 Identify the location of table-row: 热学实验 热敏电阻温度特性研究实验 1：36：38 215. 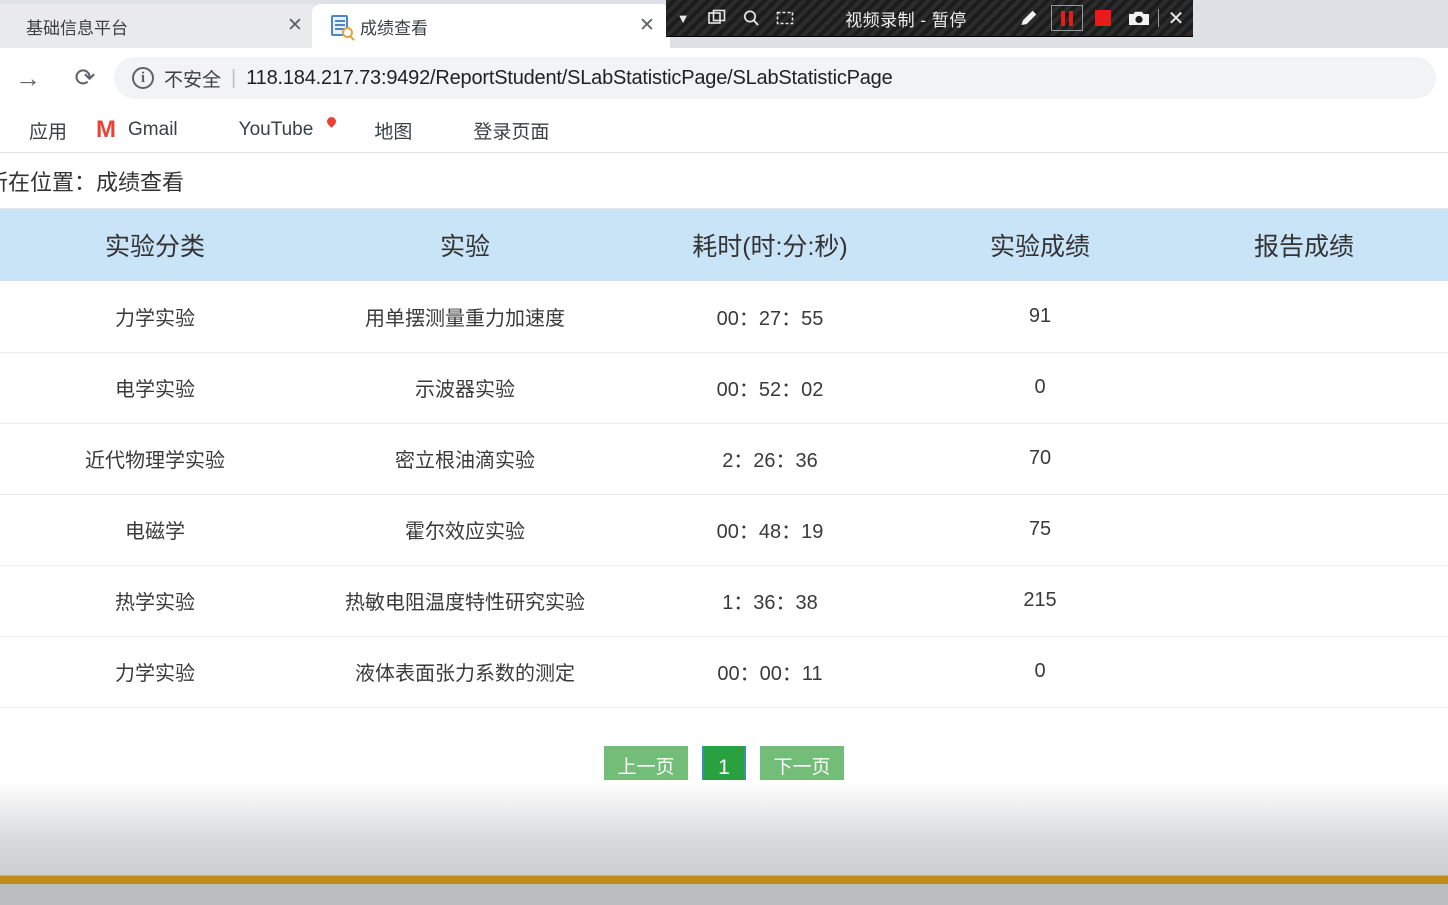
(724, 601).